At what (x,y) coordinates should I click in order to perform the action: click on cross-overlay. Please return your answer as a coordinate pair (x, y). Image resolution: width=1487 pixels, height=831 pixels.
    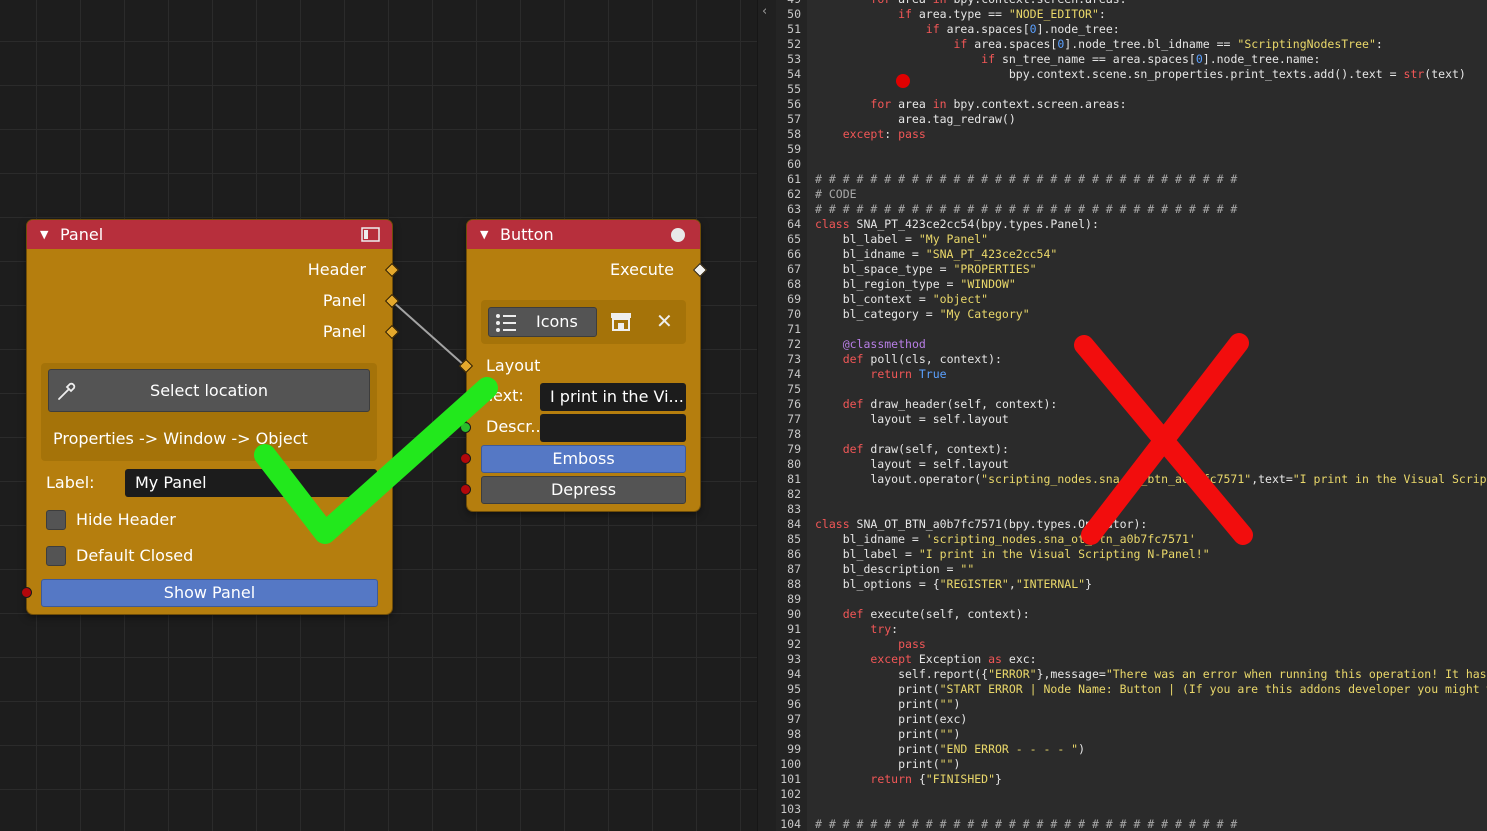
    Looking at the image, I should click on (1163, 439).